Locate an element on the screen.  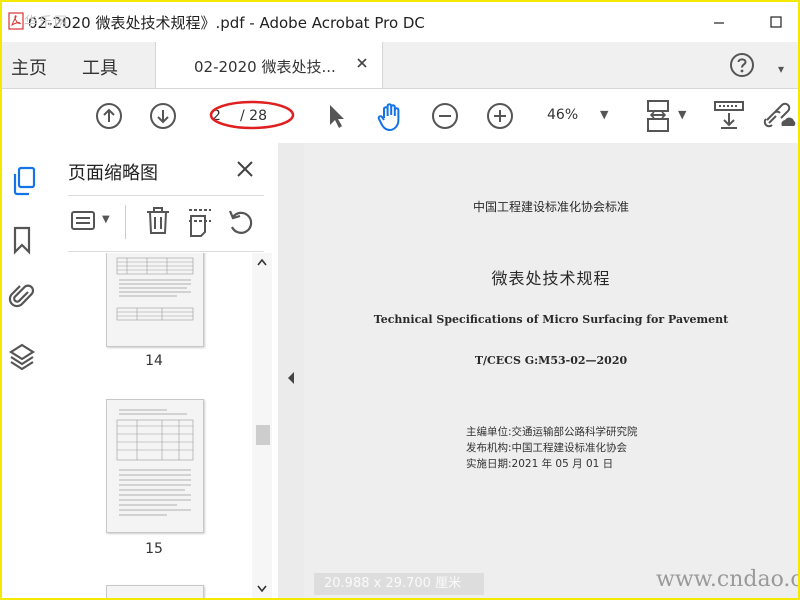
doc-org-standard: 中国工程建设标准化协会标准 is located at coordinates (550, 207).